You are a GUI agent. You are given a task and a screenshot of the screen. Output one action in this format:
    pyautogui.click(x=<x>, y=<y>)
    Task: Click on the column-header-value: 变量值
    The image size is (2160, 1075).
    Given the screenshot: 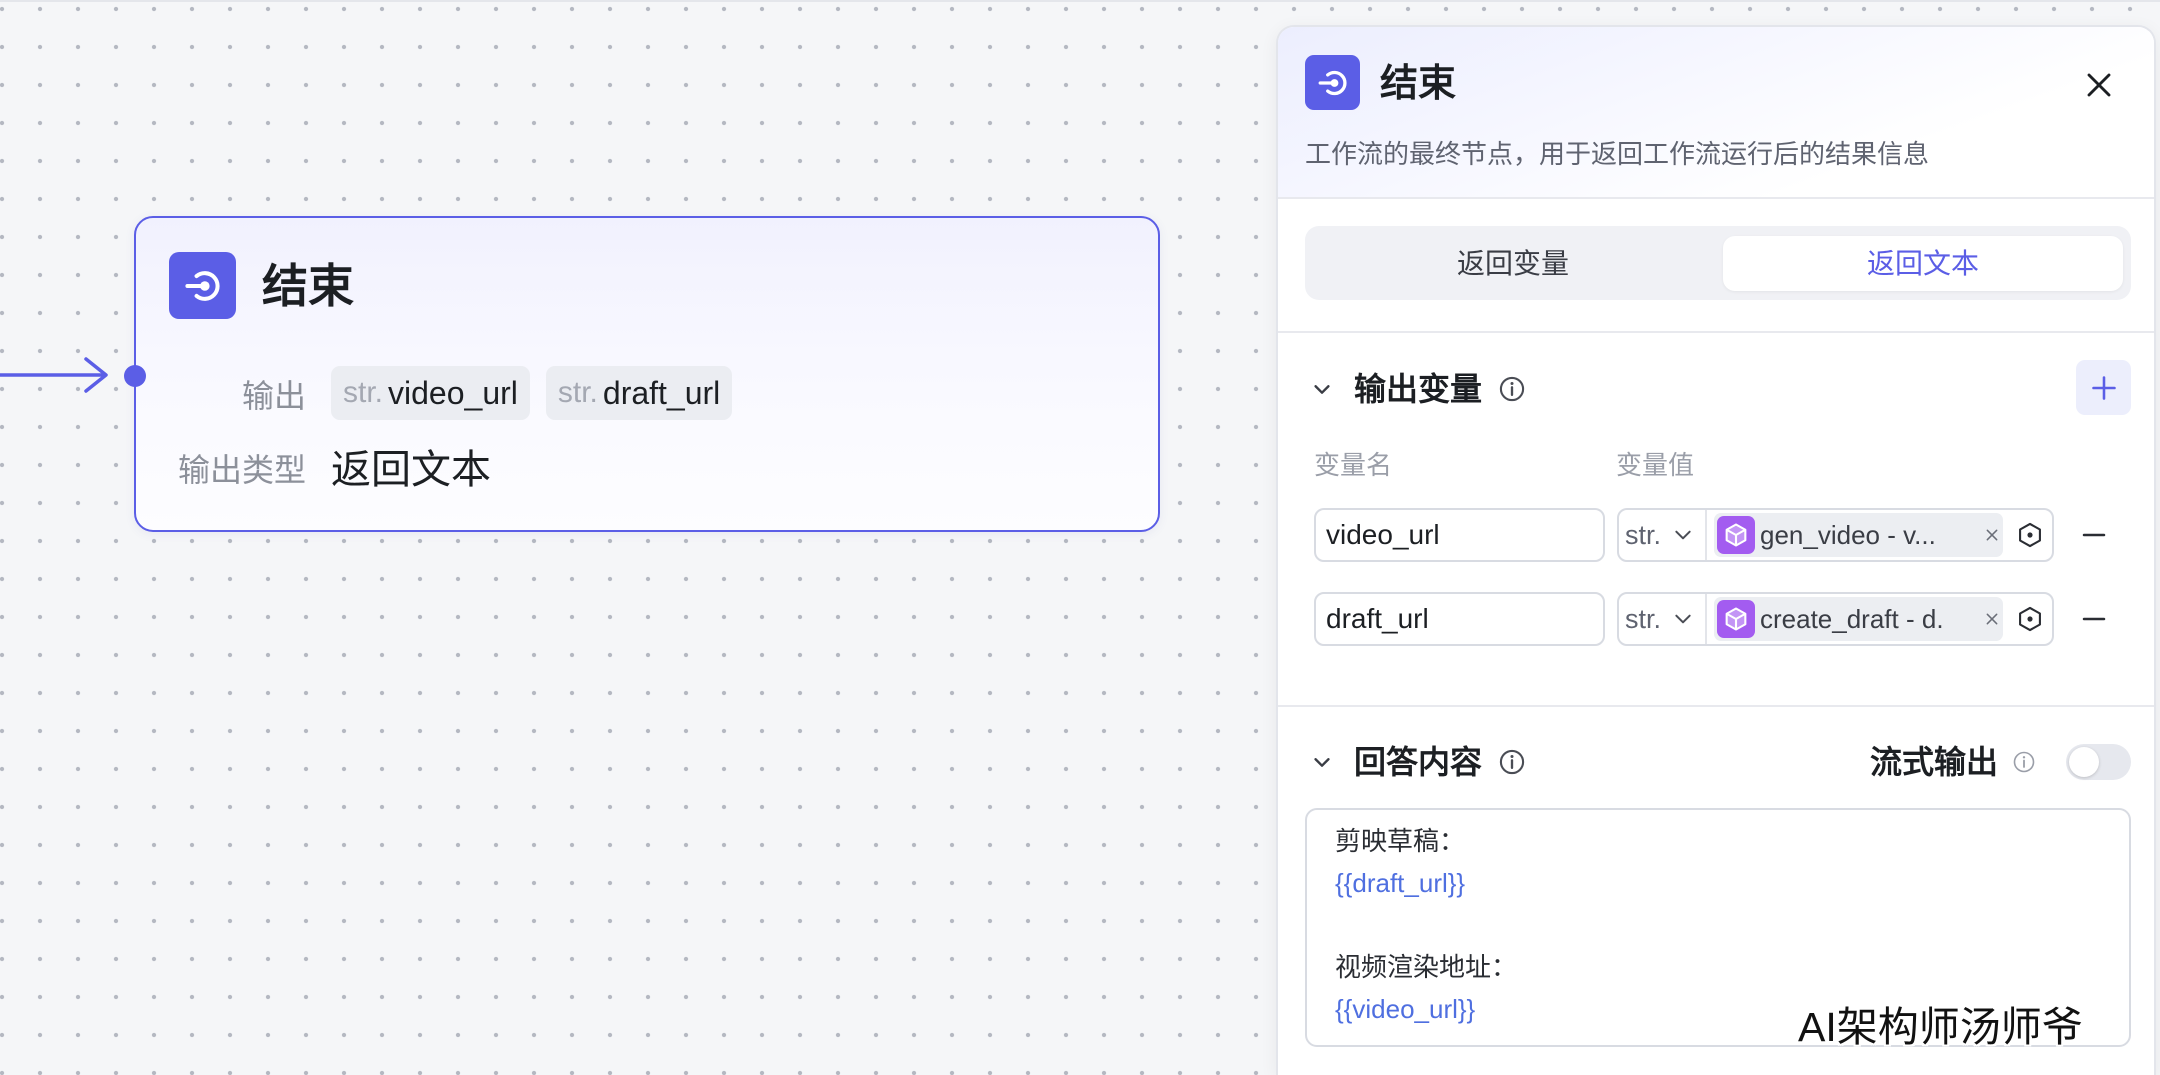 What is the action you would take?
    pyautogui.click(x=1655, y=465)
    